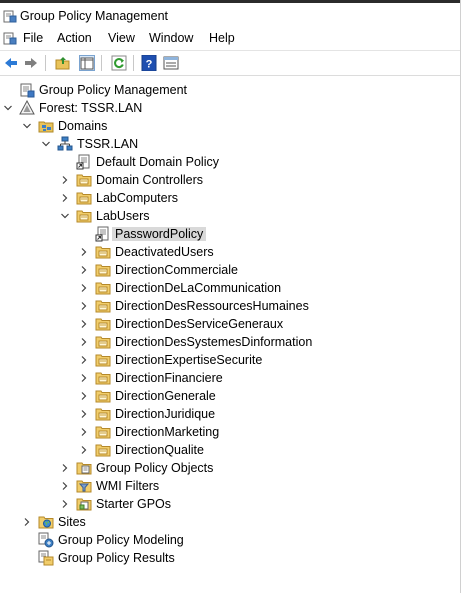  Describe the element at coordinates (230, 180) in the screenshot. I see `tree-item-domain-controllers: Domain Controllers` at that location.